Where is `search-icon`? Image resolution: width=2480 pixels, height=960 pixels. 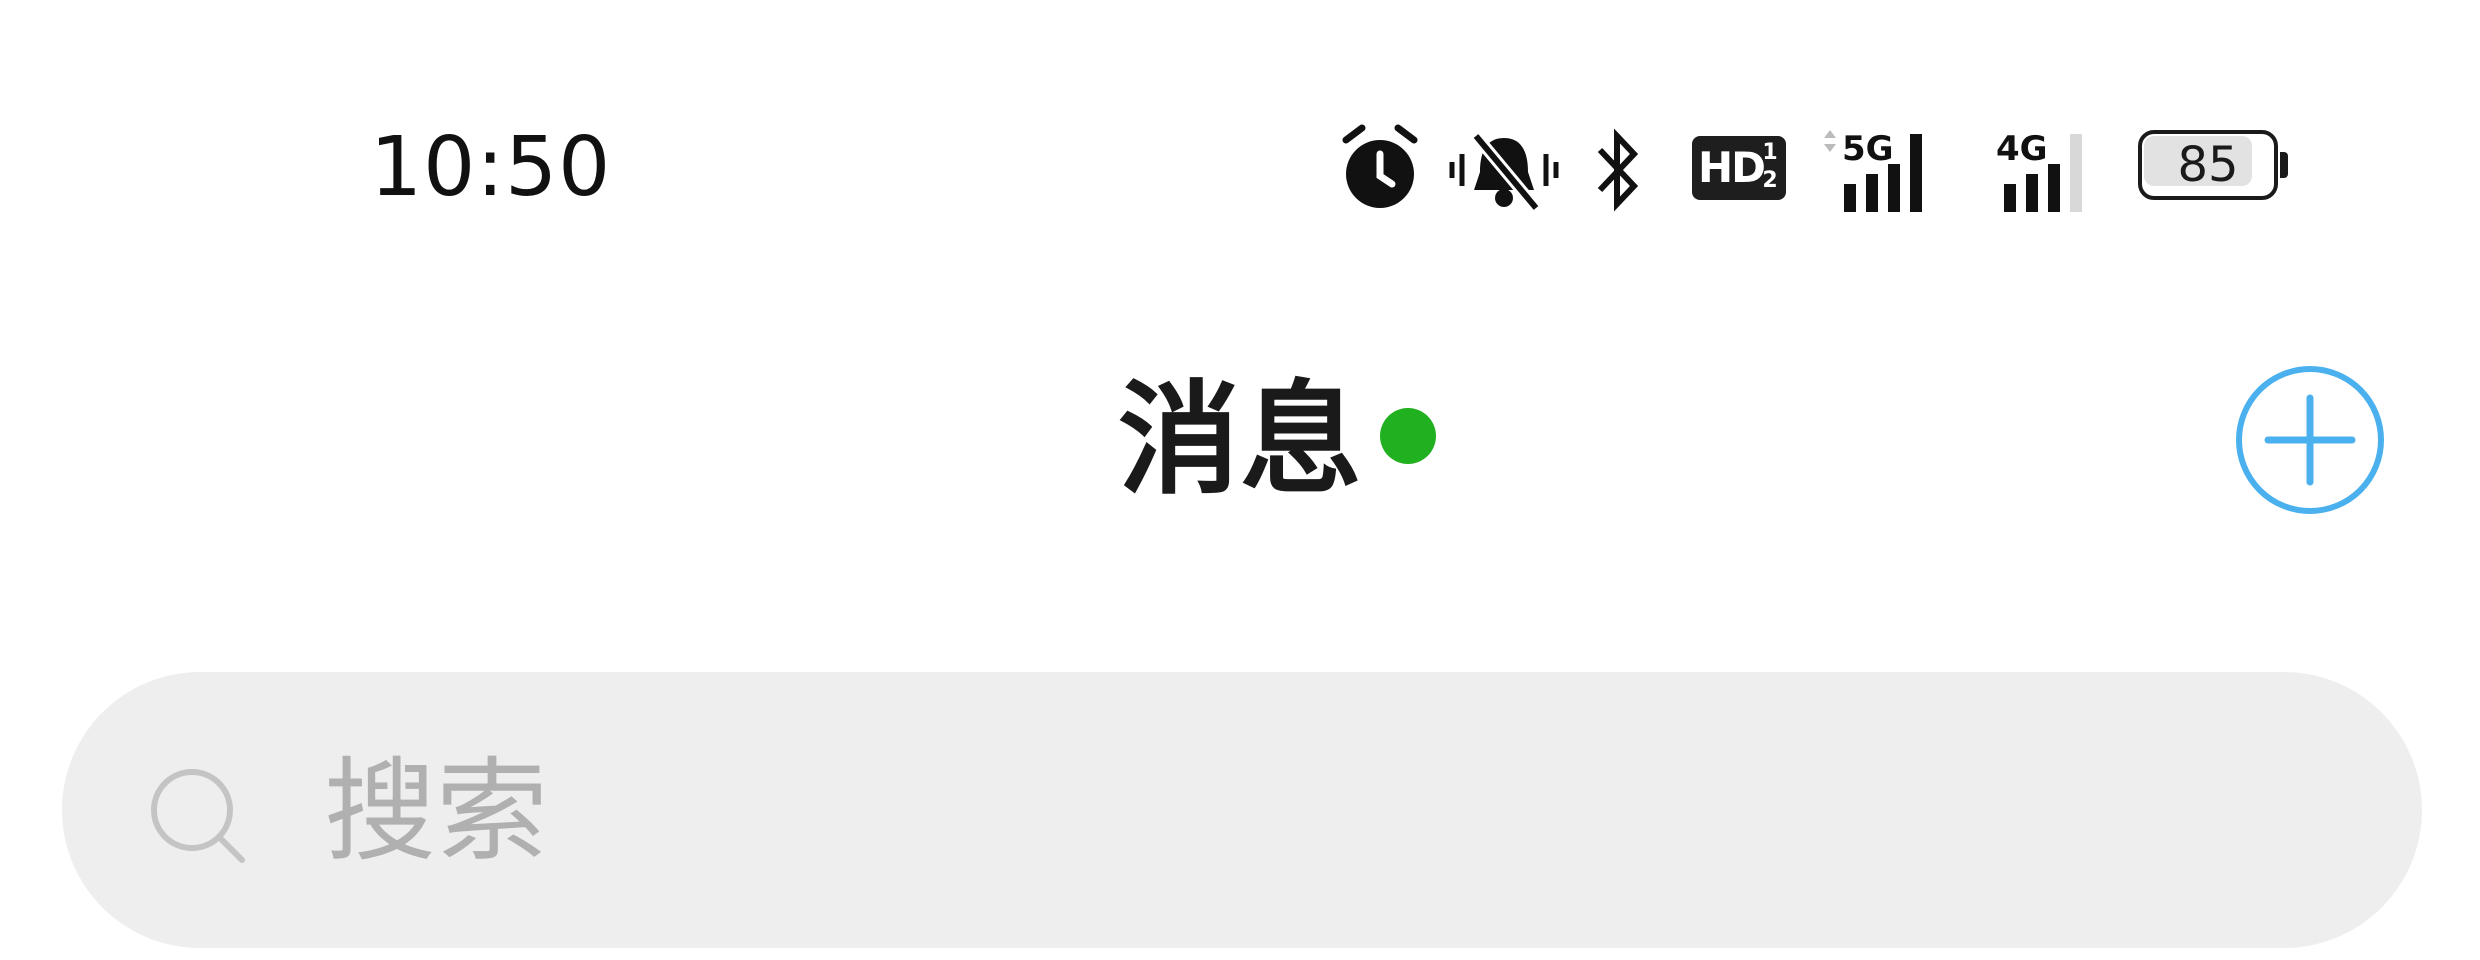 search-icon is located at coordinates (198, 816).